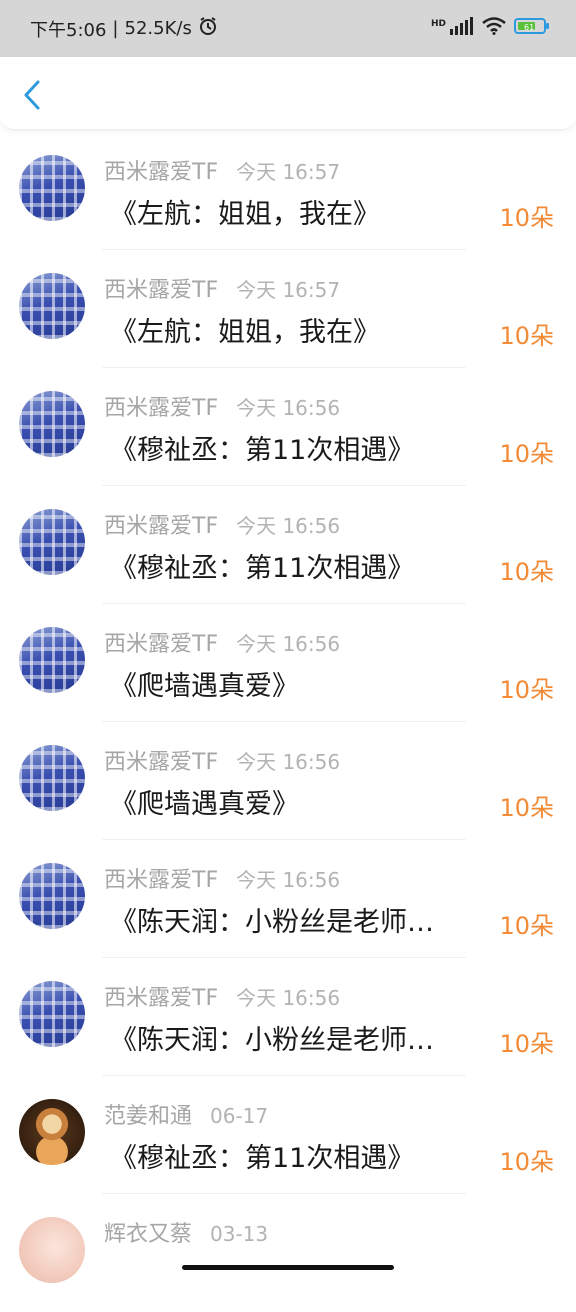 The height and width of the screenshot is (1312, 576). What do you see at coordinates (438, 24) in the screenshot?
I see `hd-label: HD` at bounding box center [438, 24].